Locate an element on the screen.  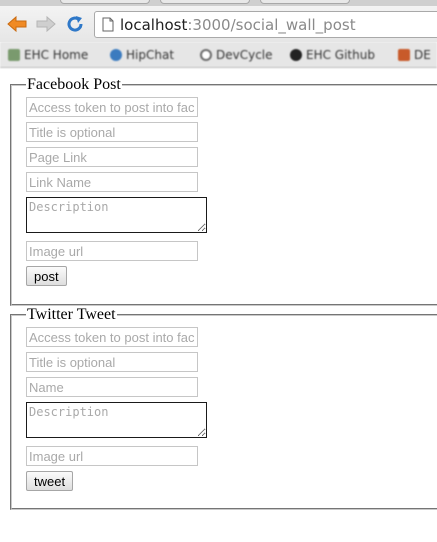
bookmark-item: DE is located at coordinates (414, 55).